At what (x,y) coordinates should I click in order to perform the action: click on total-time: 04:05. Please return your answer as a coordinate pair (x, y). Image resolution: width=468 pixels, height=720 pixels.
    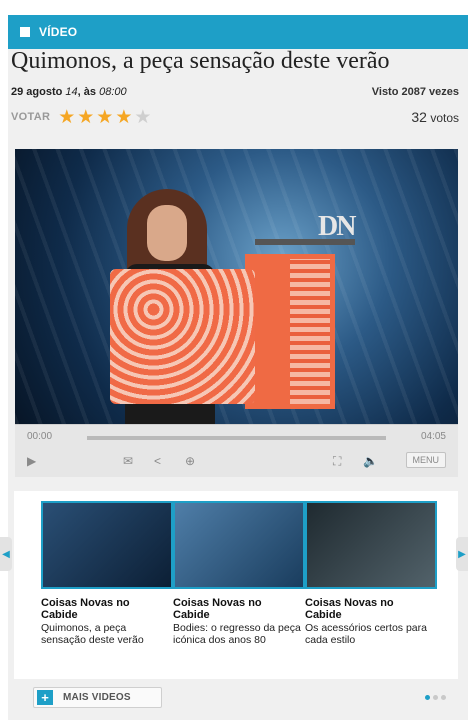
    Looking at the image, I should click on (433, 436).